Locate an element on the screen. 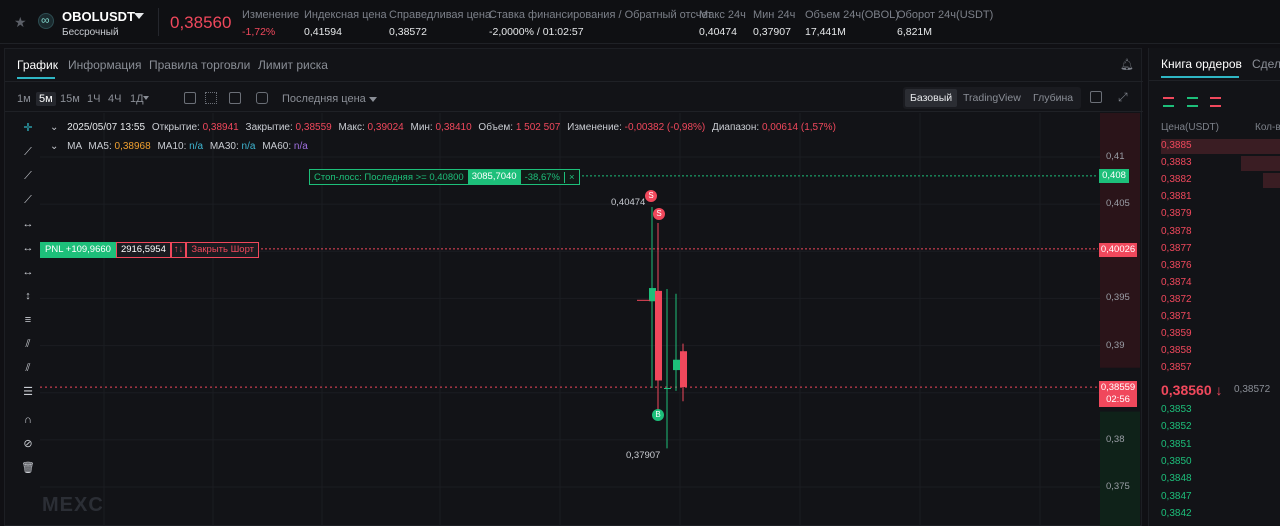 The image size is (1280, 526). parallel-channel-icon: ≡ is located at coordinates (28, 320).